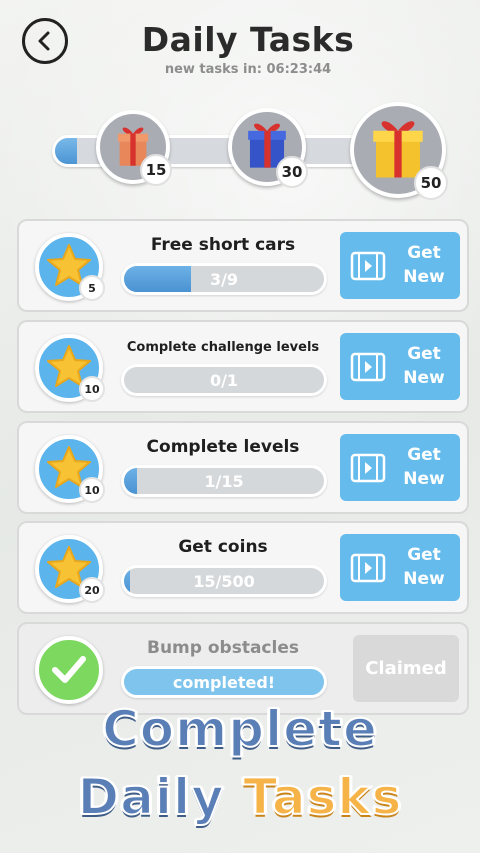 Image resolution: width=480 pixels, height=853 pixels. Describe the element at coordinates (431, 183) in the screenshot. I see `chest-count: 50` at that location.